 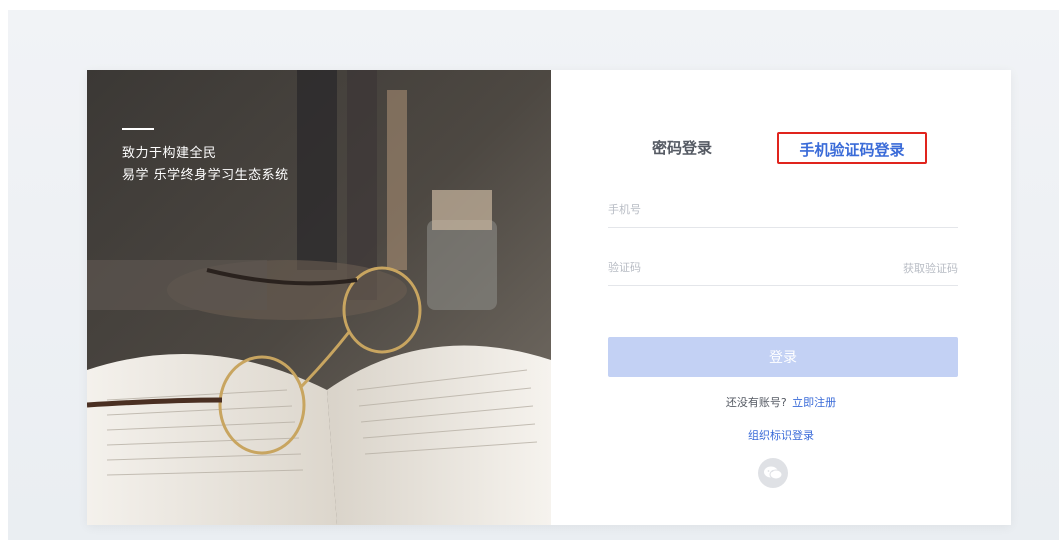 I want to click on hero-divider, so click(x=138, y=129).